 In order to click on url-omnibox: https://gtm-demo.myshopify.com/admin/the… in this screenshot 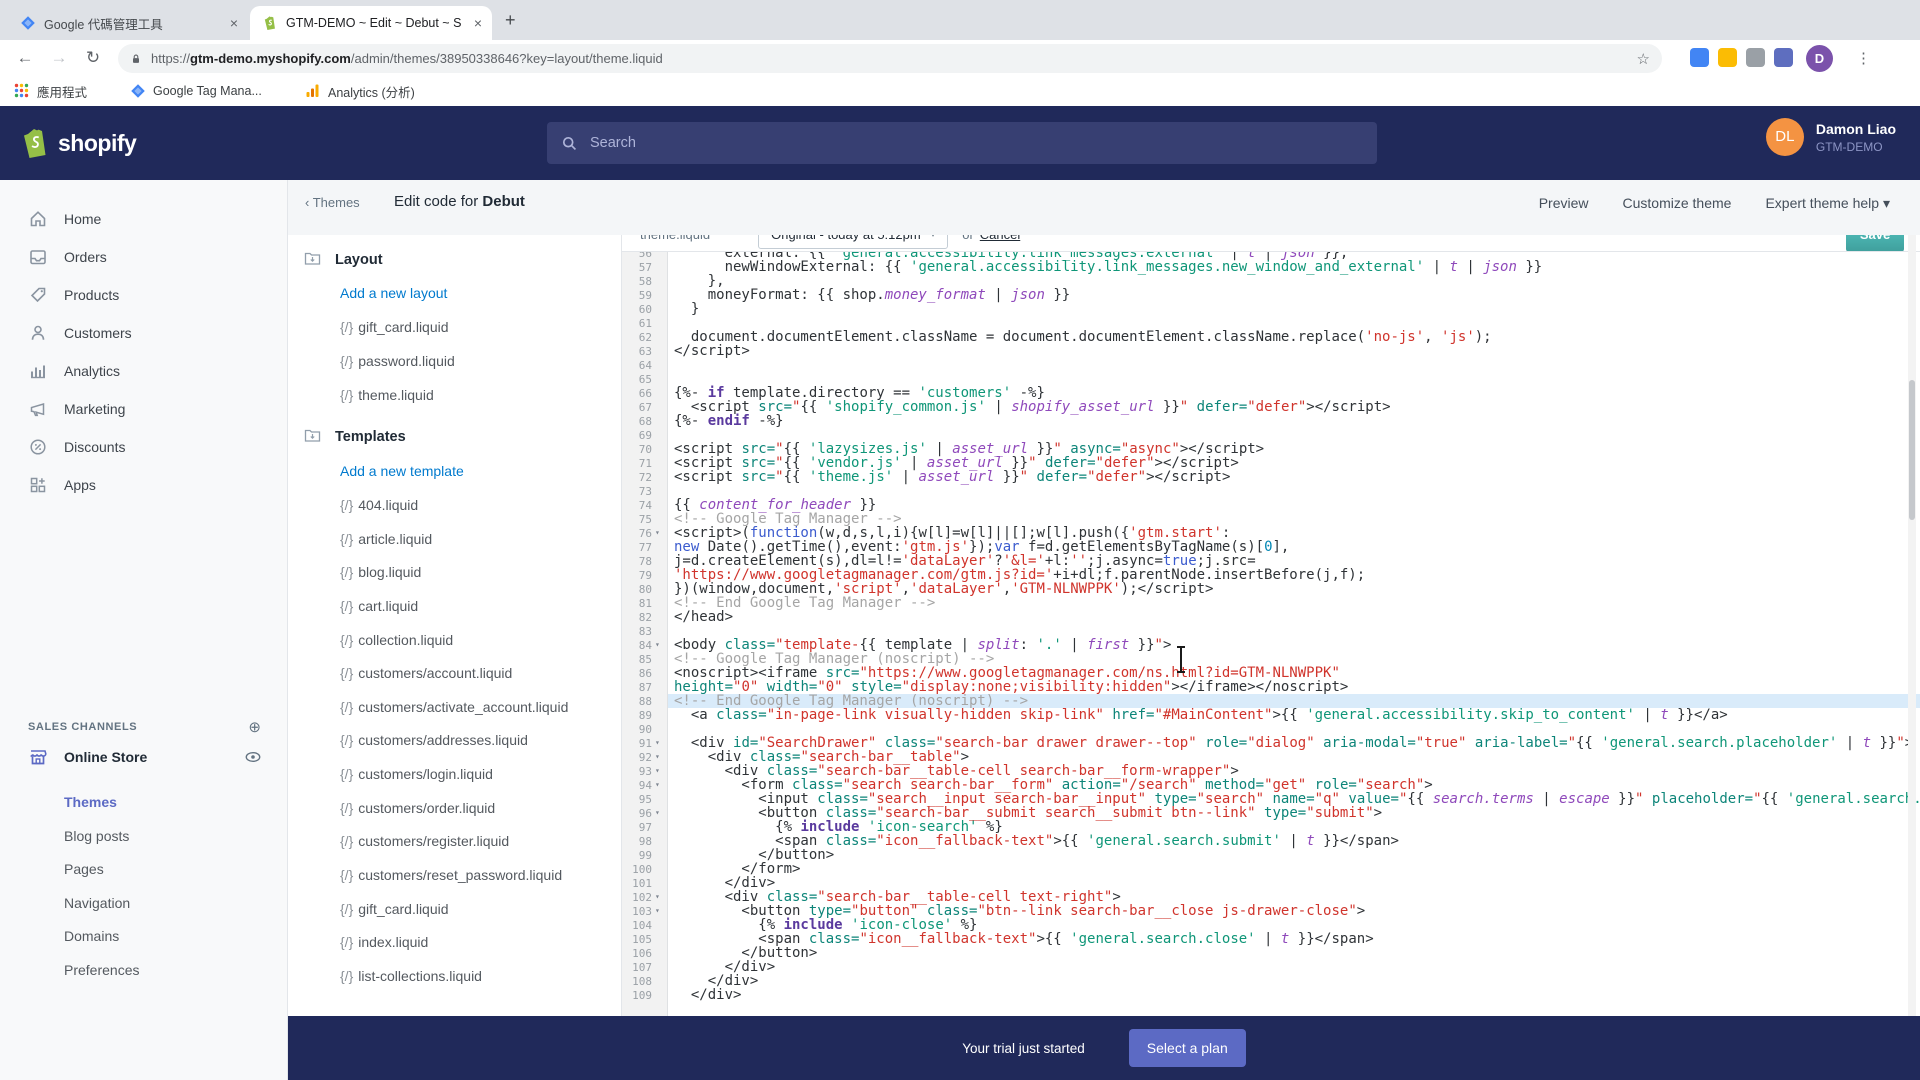, I will do `click(890, 58)`.